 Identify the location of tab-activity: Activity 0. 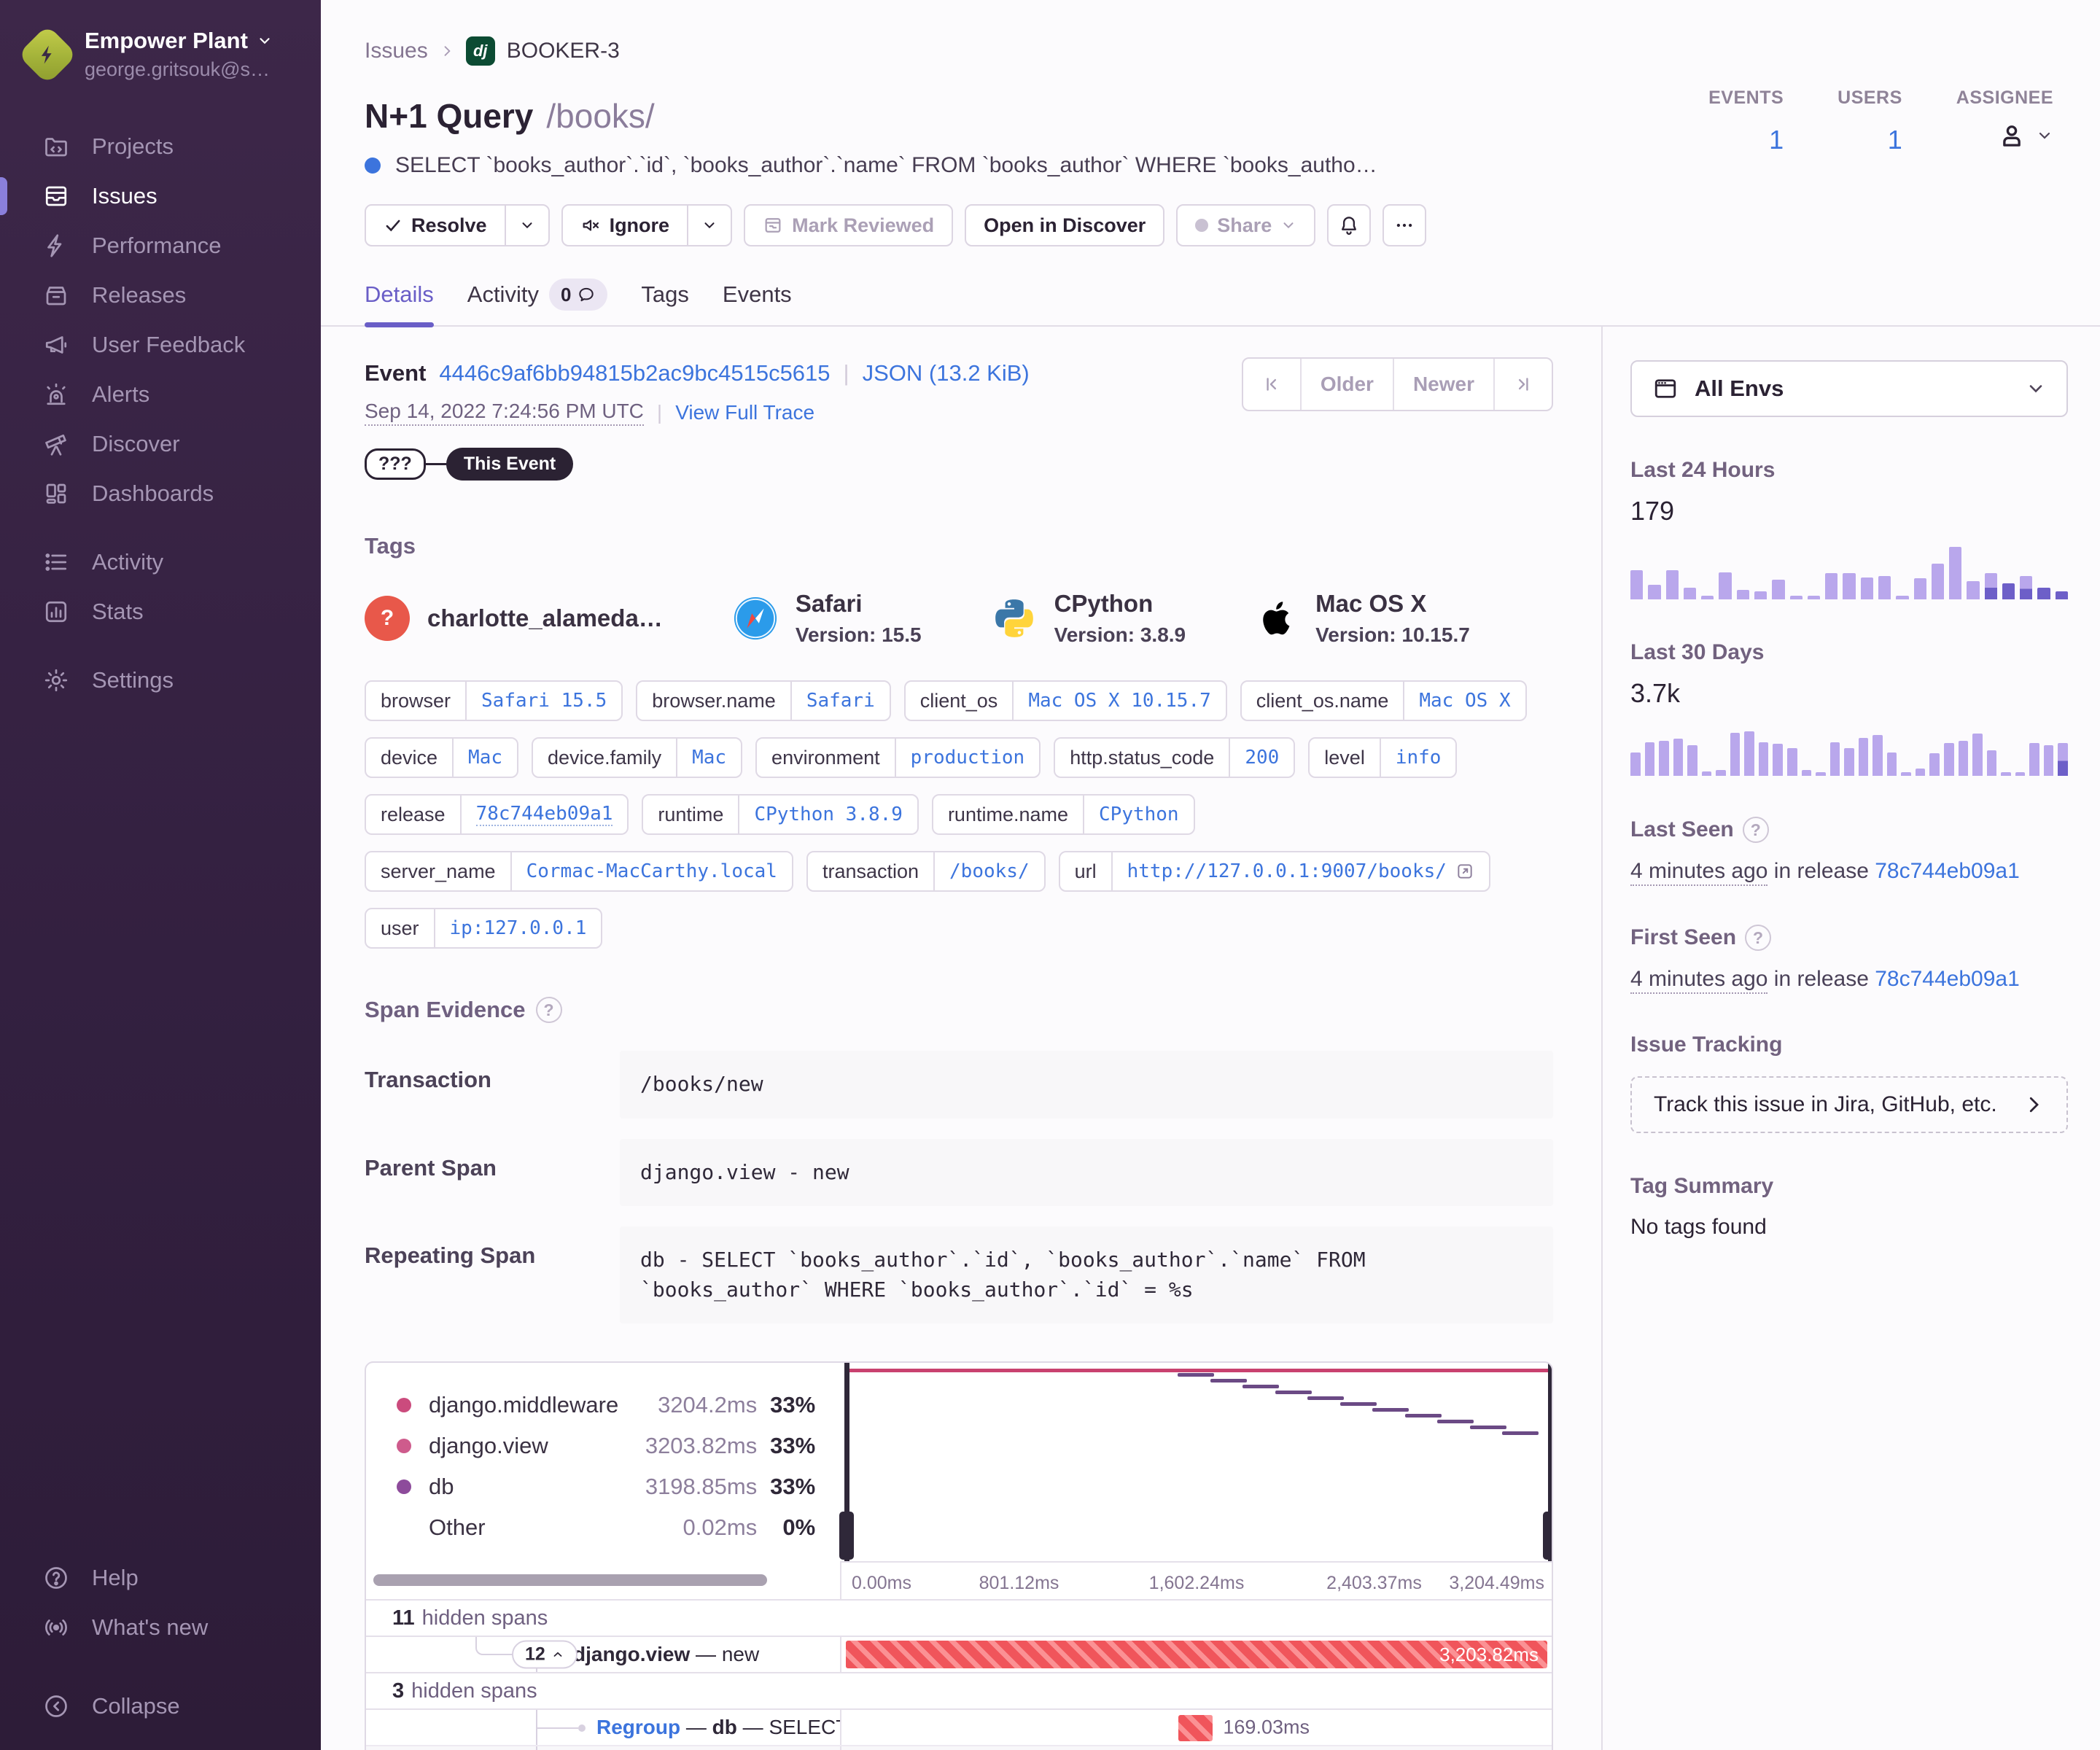
(537, 302).